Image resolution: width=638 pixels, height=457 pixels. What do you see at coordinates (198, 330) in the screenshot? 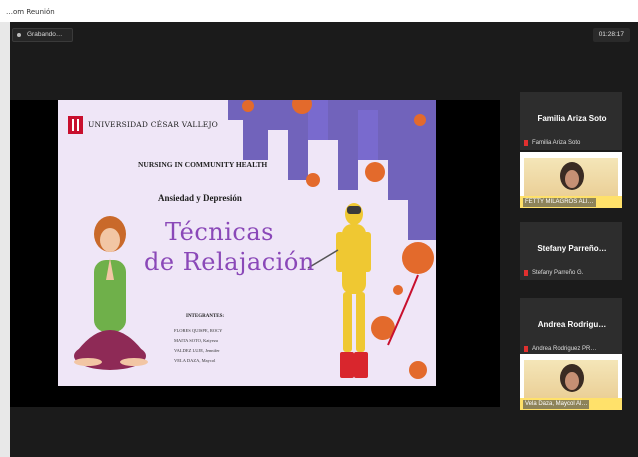
I see `member-item: FLORES QUISPE, ROCY` at bounding box center [198, 330].